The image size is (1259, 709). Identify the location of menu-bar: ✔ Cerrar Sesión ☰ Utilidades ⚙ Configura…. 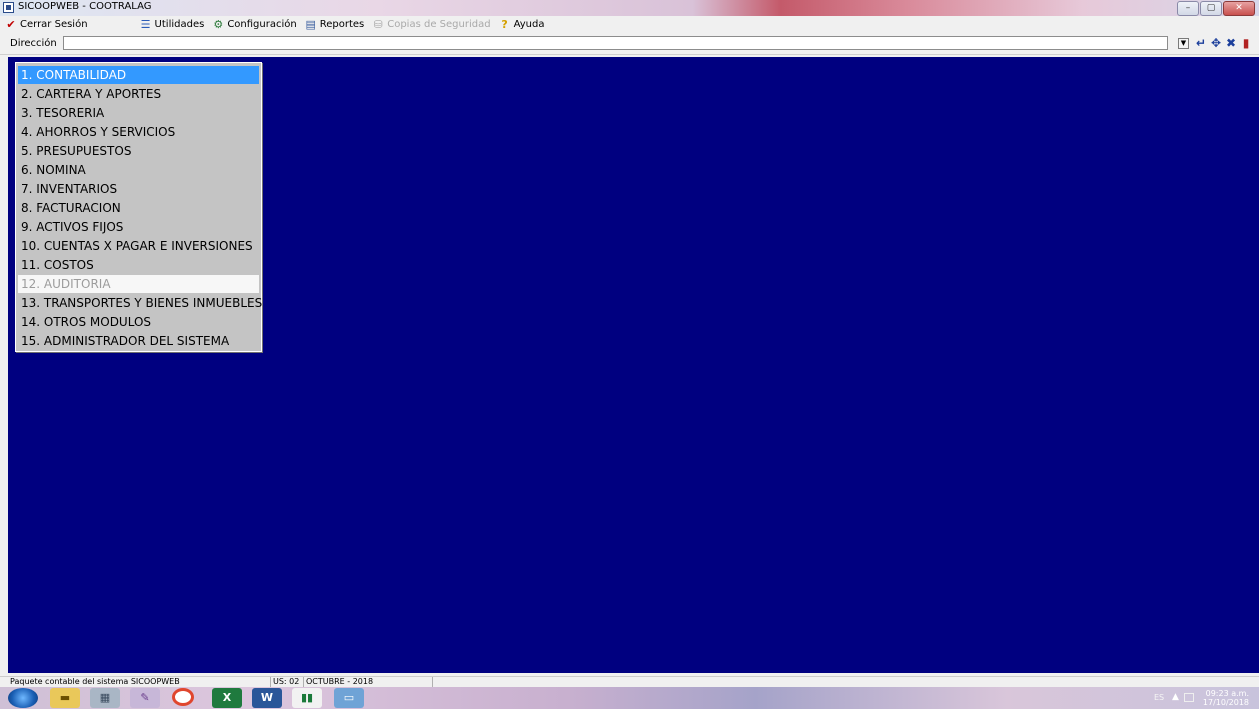
(629, 24).